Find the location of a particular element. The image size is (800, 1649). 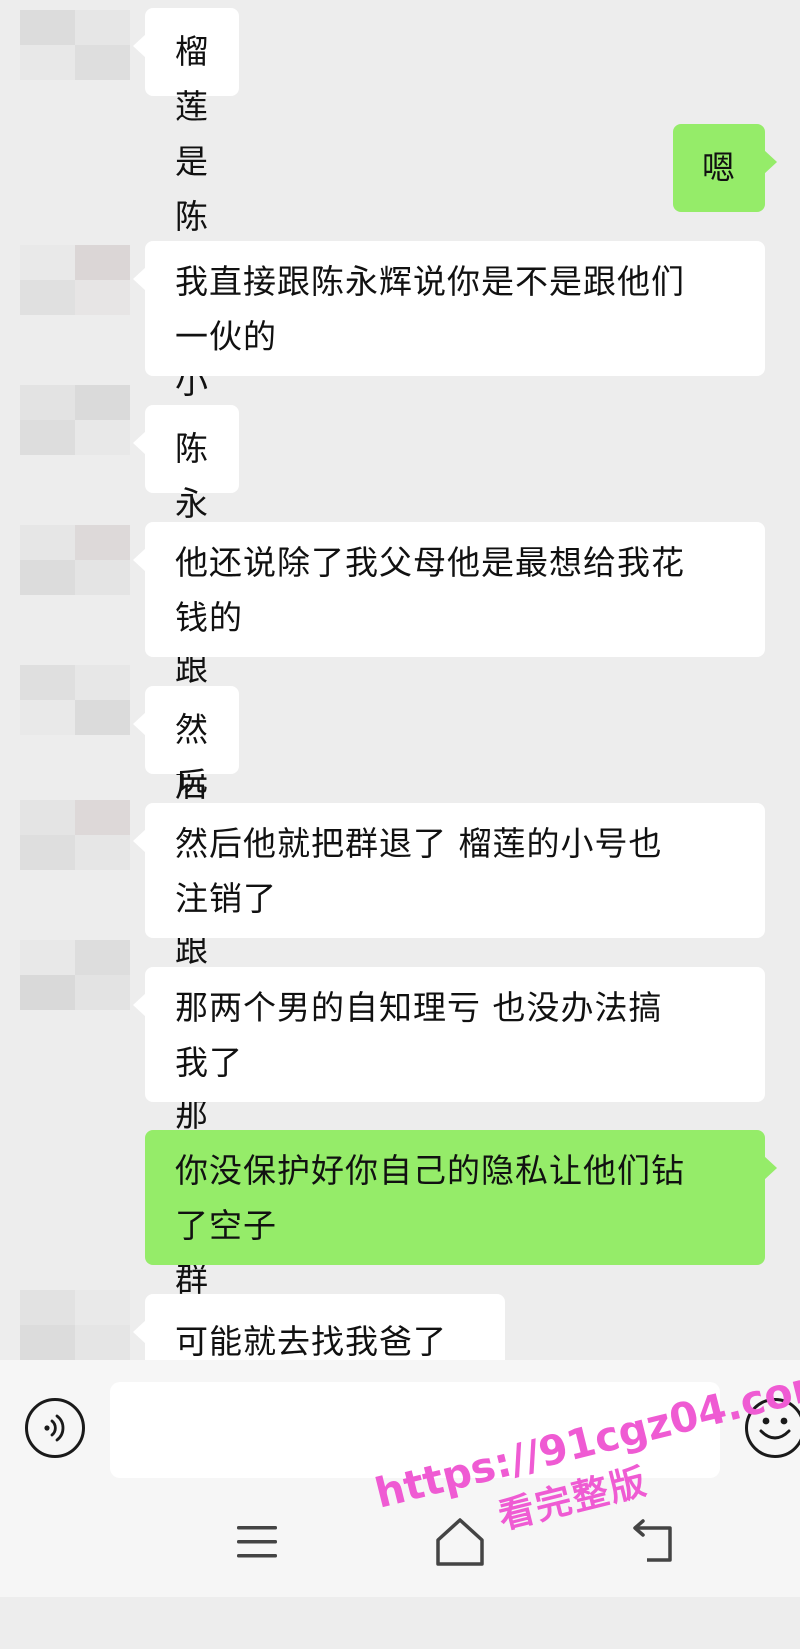

message-bubble: 我直接跟陈永辉说你是不是跟他们 一伙的 is located at coordinates (449, 308).